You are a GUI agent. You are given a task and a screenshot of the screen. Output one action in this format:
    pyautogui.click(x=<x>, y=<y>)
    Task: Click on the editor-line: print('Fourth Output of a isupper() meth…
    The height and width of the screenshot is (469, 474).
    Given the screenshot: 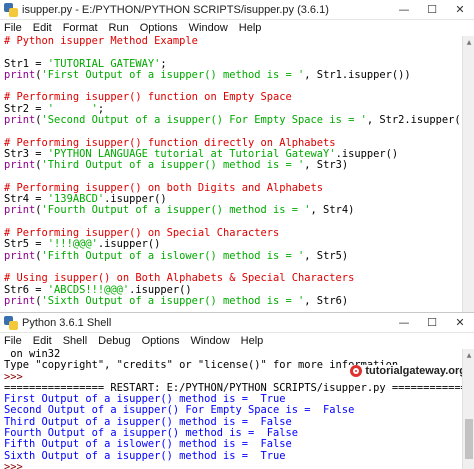 What is the action you would take?
    pyautogui.click(x=233, y=210)
    